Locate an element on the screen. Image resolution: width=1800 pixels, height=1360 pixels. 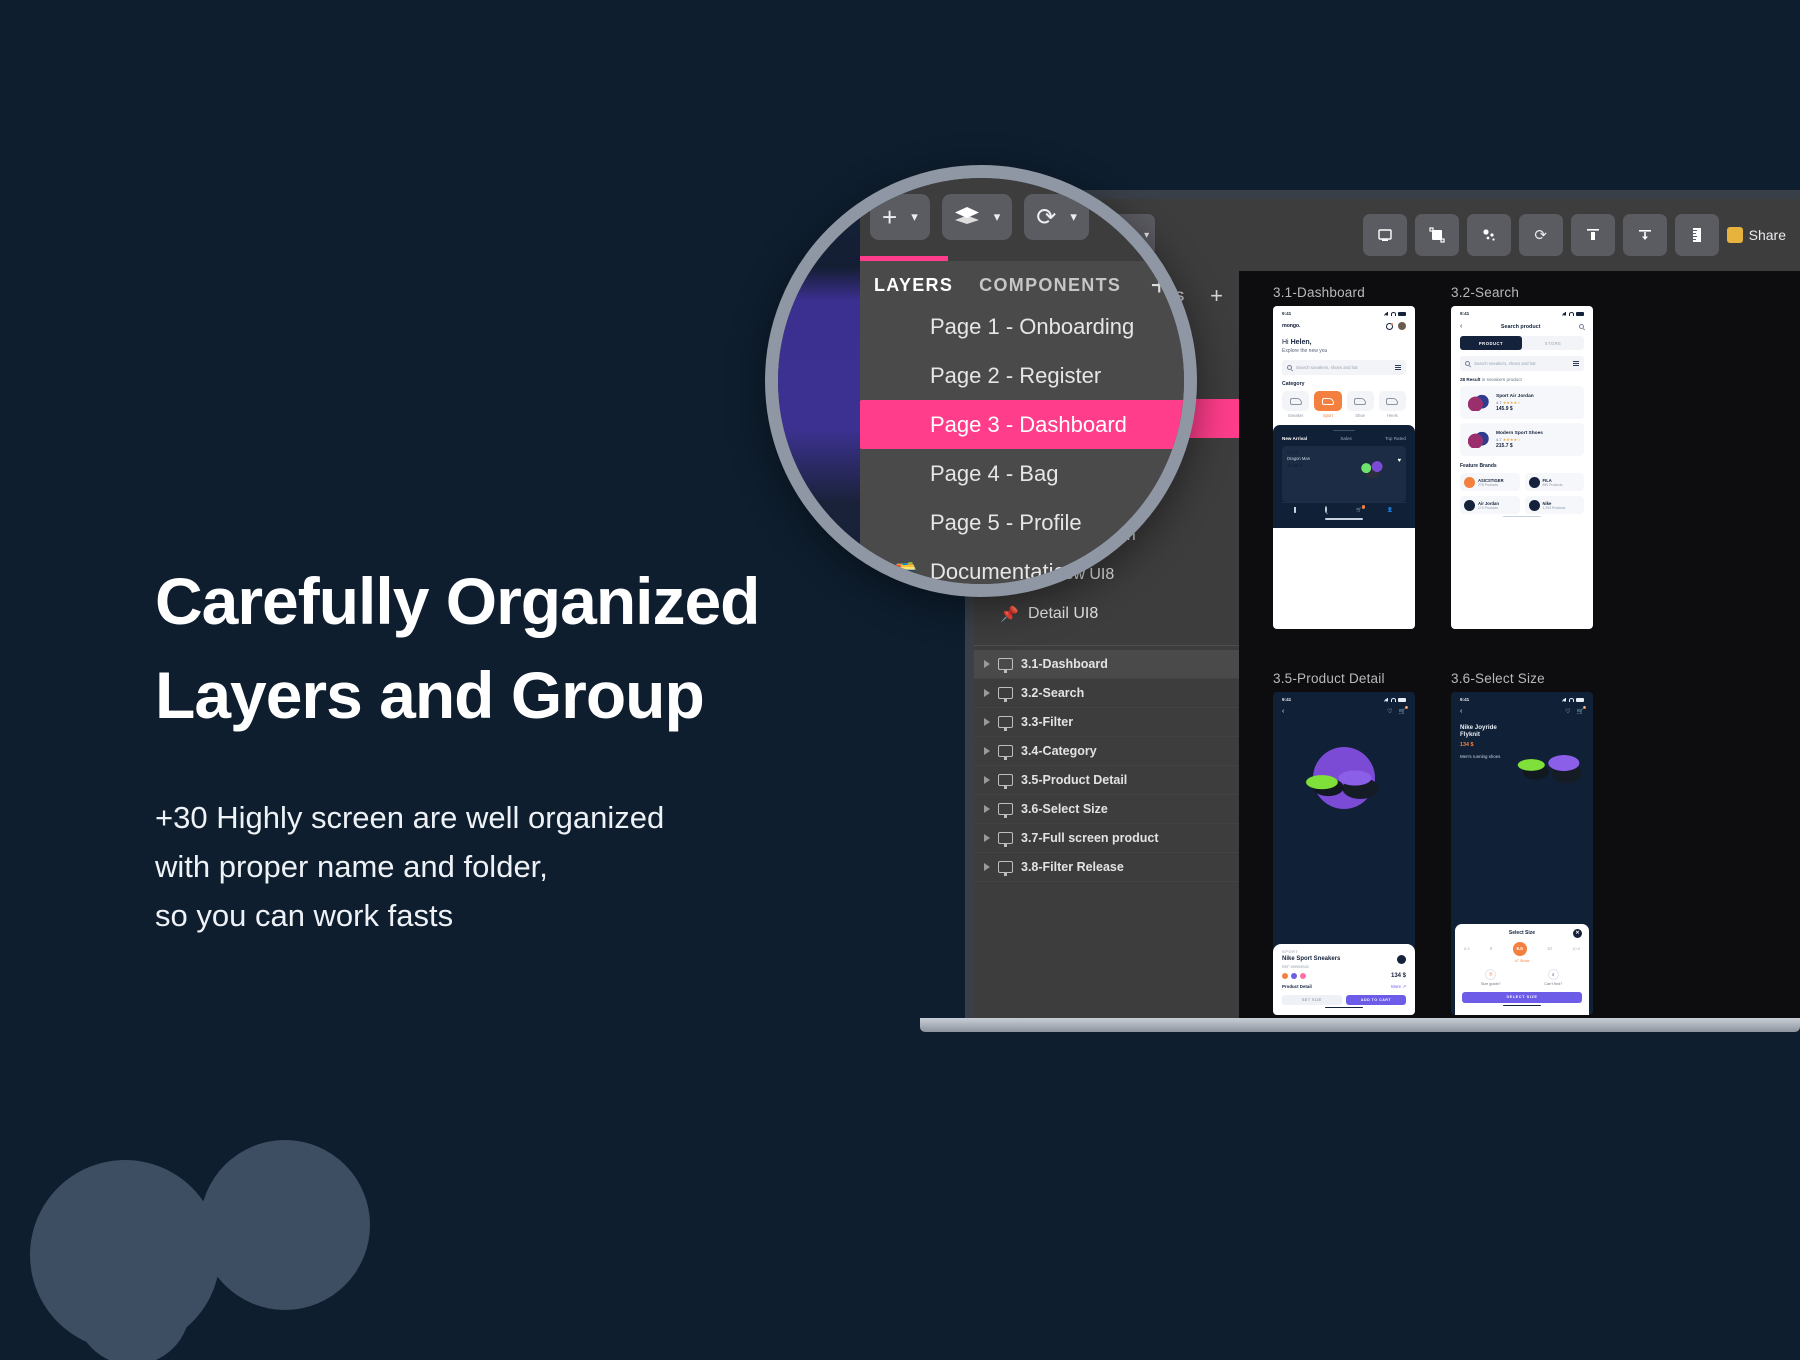
layer-row-3-5: 3.5-Product Detail is located at coordinates (1106, 780).